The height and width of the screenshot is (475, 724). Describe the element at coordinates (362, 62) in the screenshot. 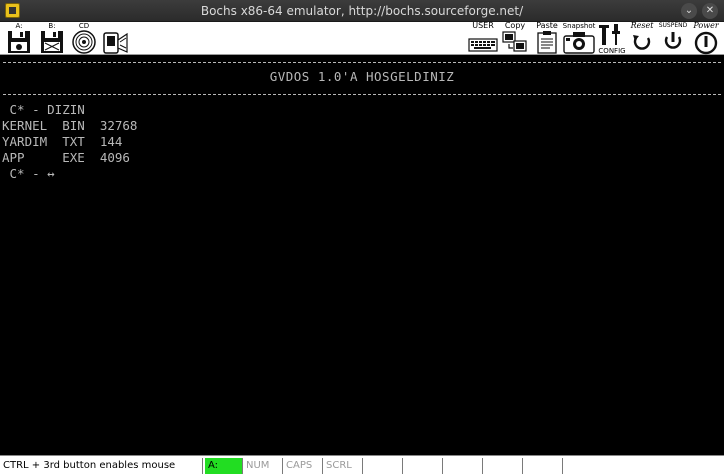

I see `separator-top` at that location.